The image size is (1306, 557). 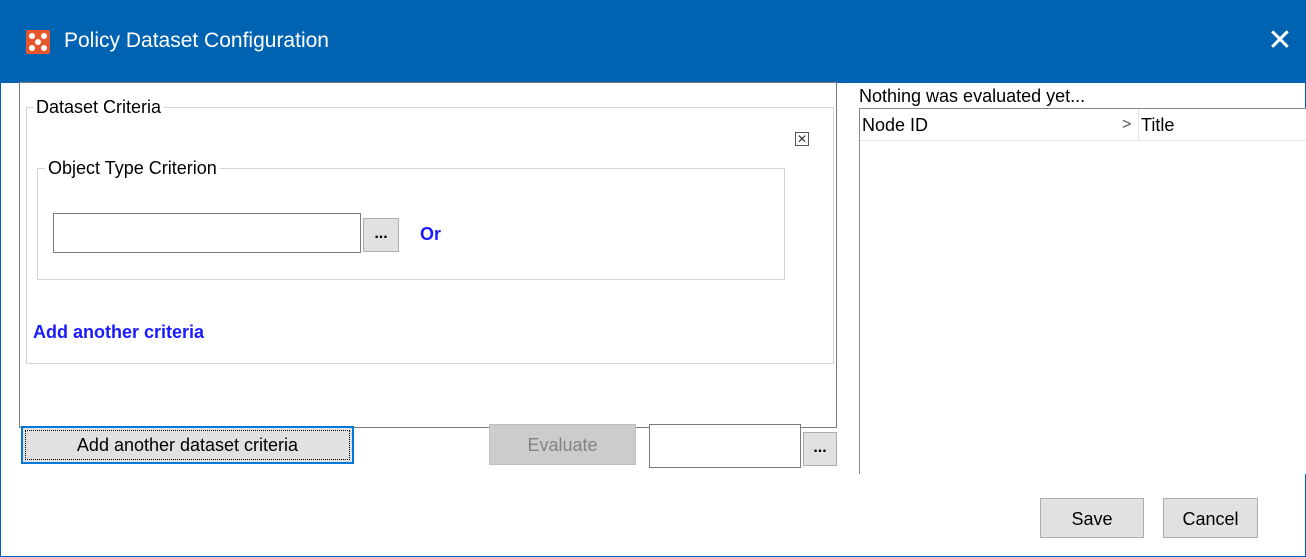 What do you see at coordinates (1127, 124) in the screenshot?
I see `column-resize-chevron-icon: >` at bounding box center [1127, 124].